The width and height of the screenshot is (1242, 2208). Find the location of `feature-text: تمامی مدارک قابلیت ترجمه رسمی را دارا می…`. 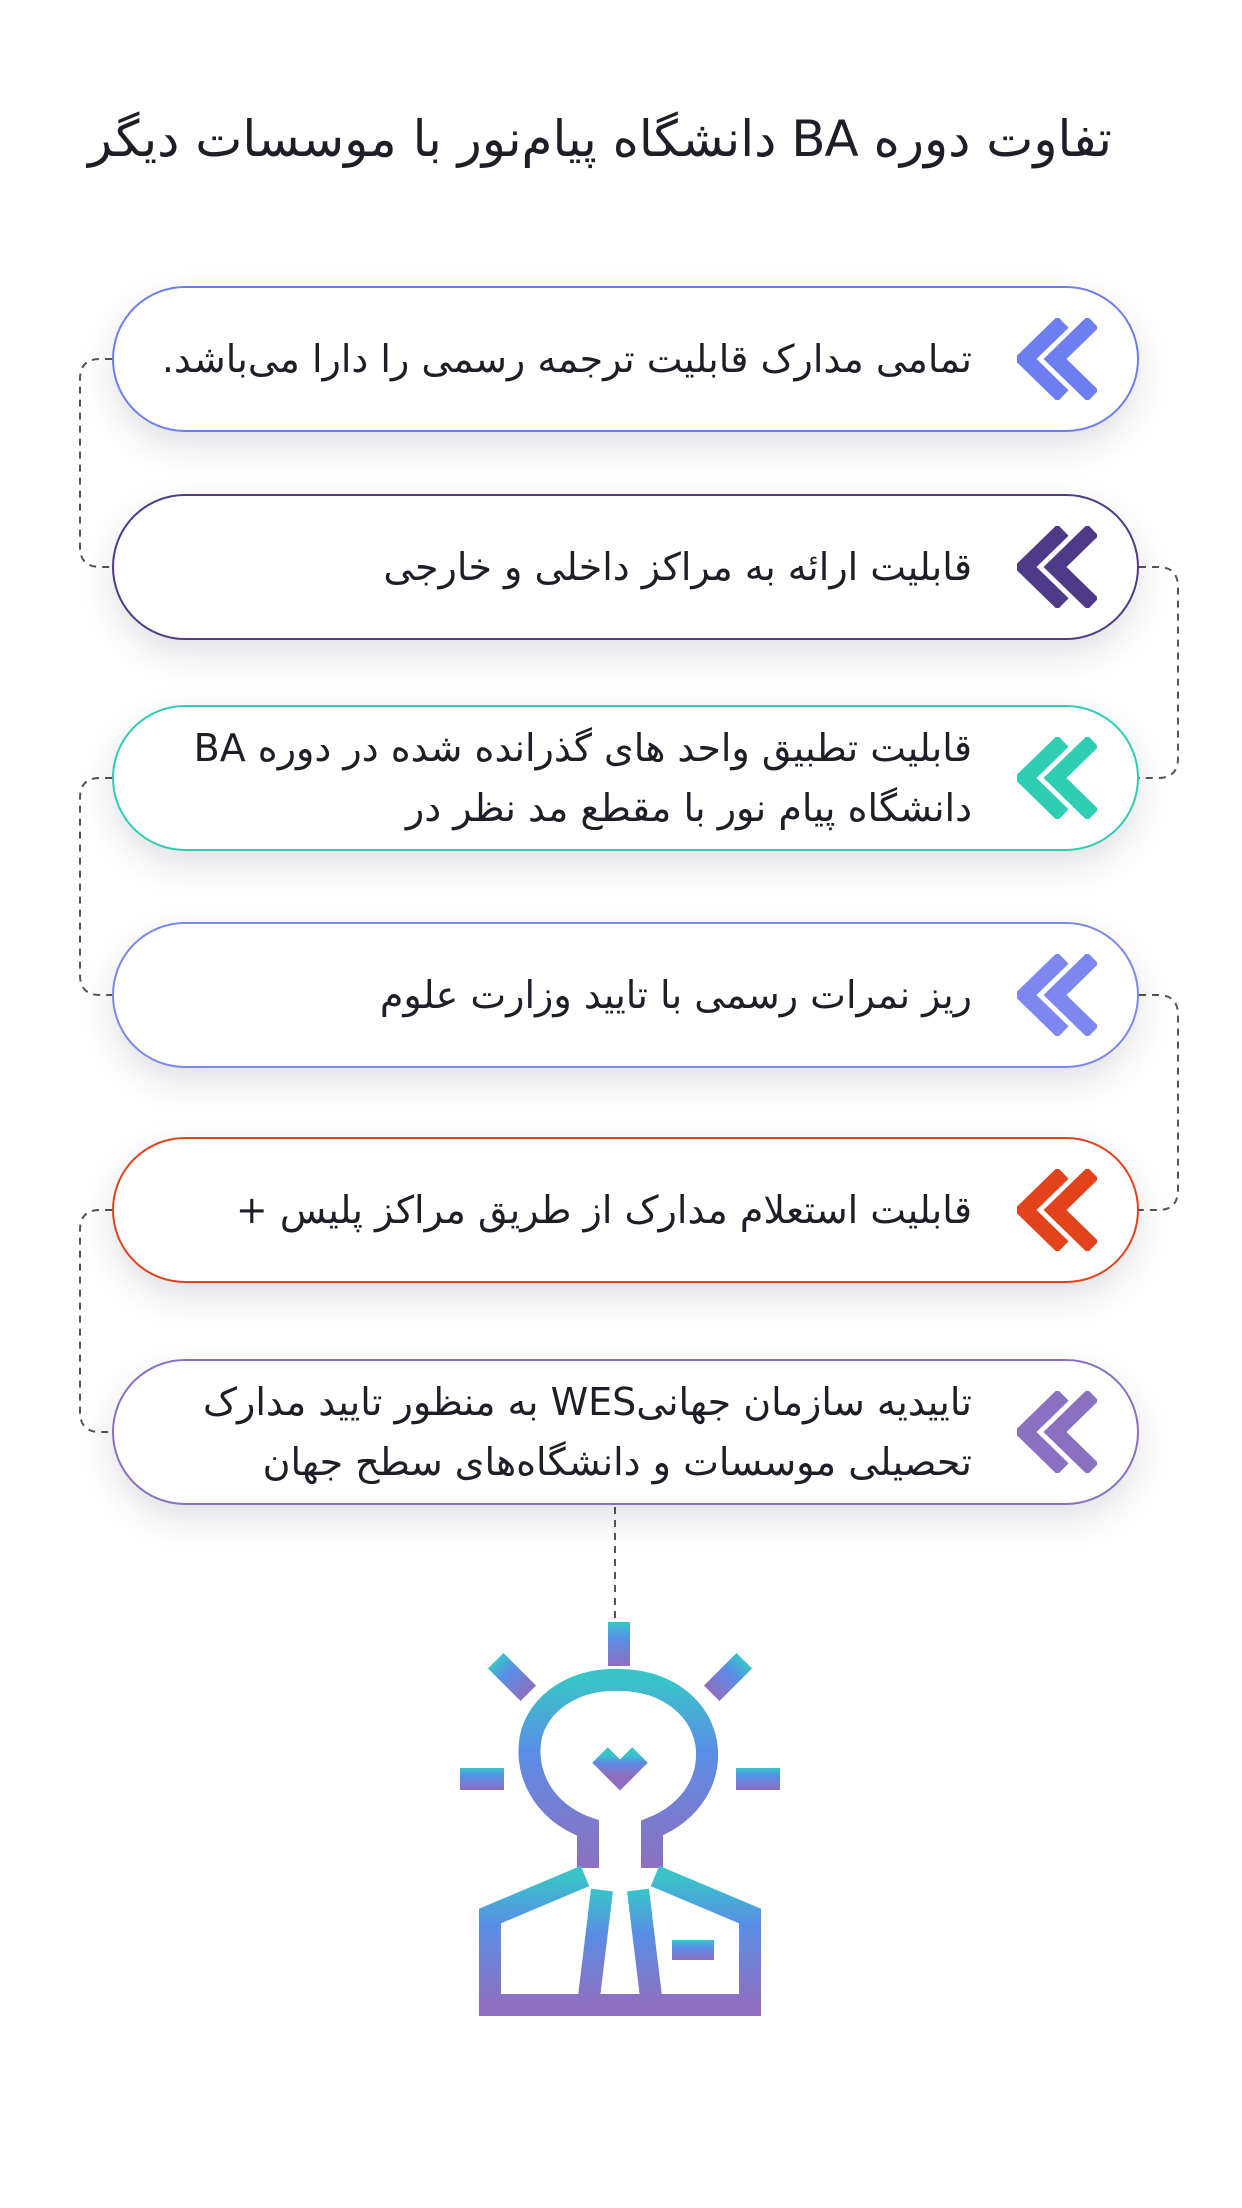

feature-text: تمامی مدارک قابلیت ترجمه رسمی را دارا می… is located at coordinates (566, 359).